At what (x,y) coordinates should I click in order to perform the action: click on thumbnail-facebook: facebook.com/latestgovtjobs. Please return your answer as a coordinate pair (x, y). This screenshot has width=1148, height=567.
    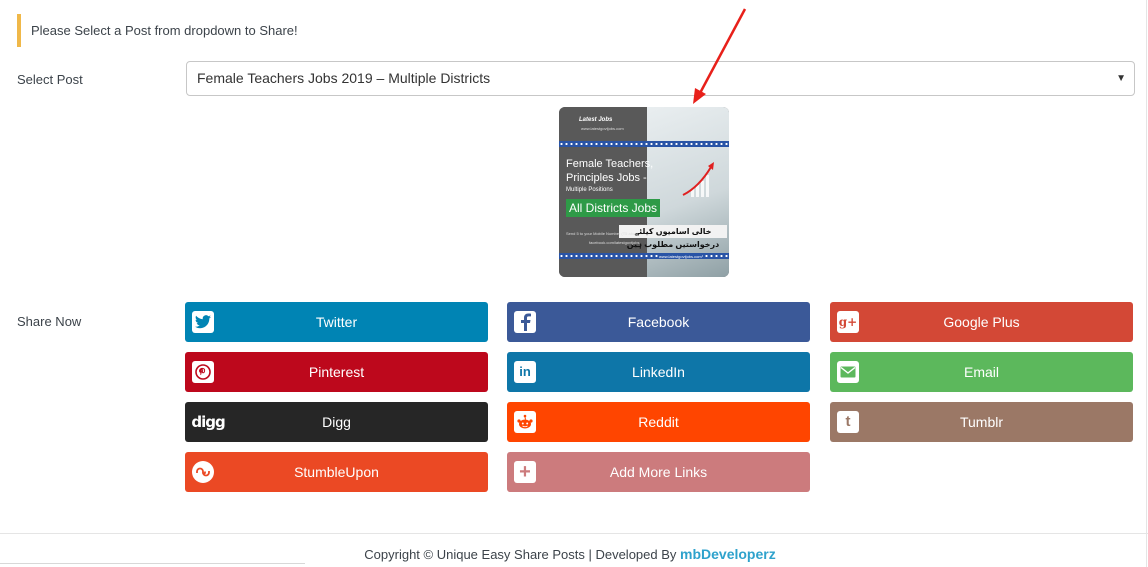
    Looking at the image, I should click on (614, 242).